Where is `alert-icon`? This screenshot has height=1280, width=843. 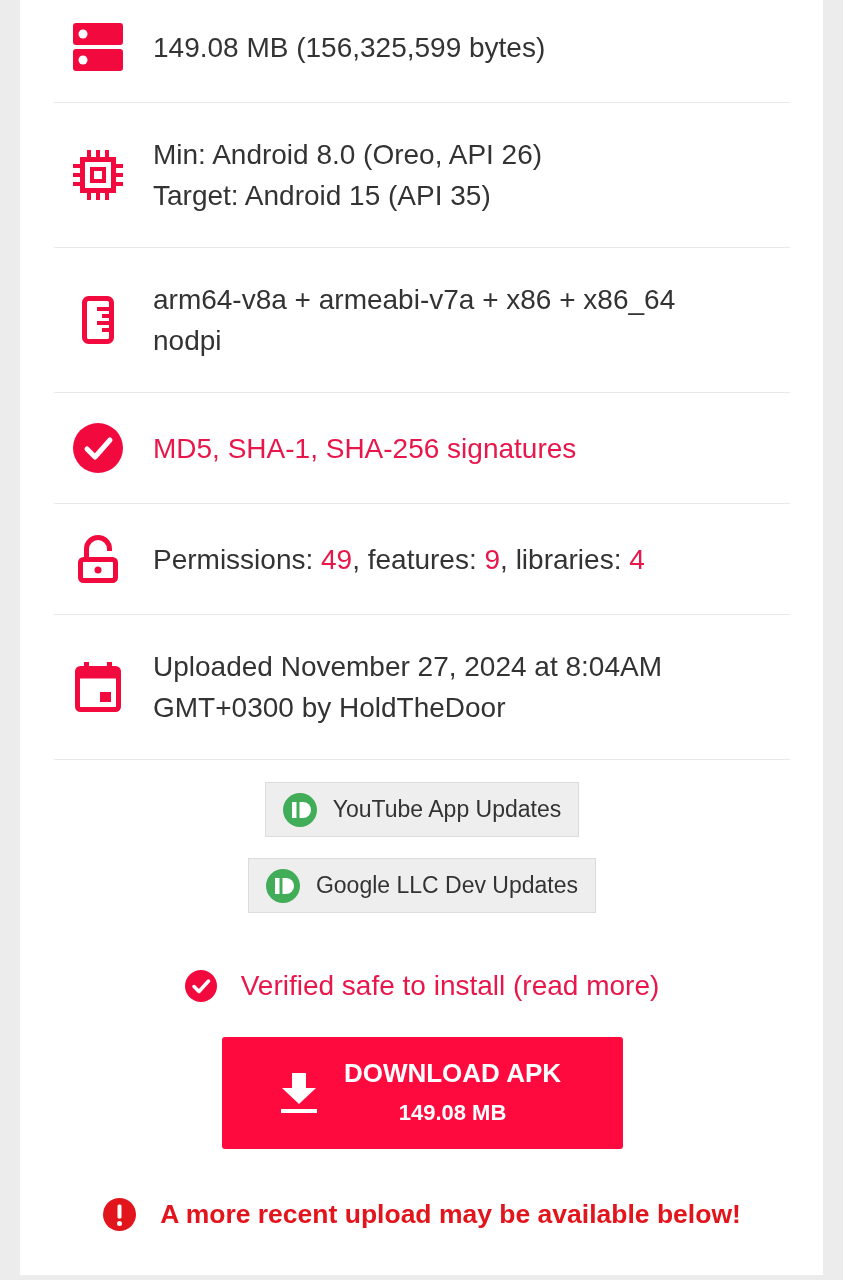
alert-icon is located at coordinates (120, 1214).